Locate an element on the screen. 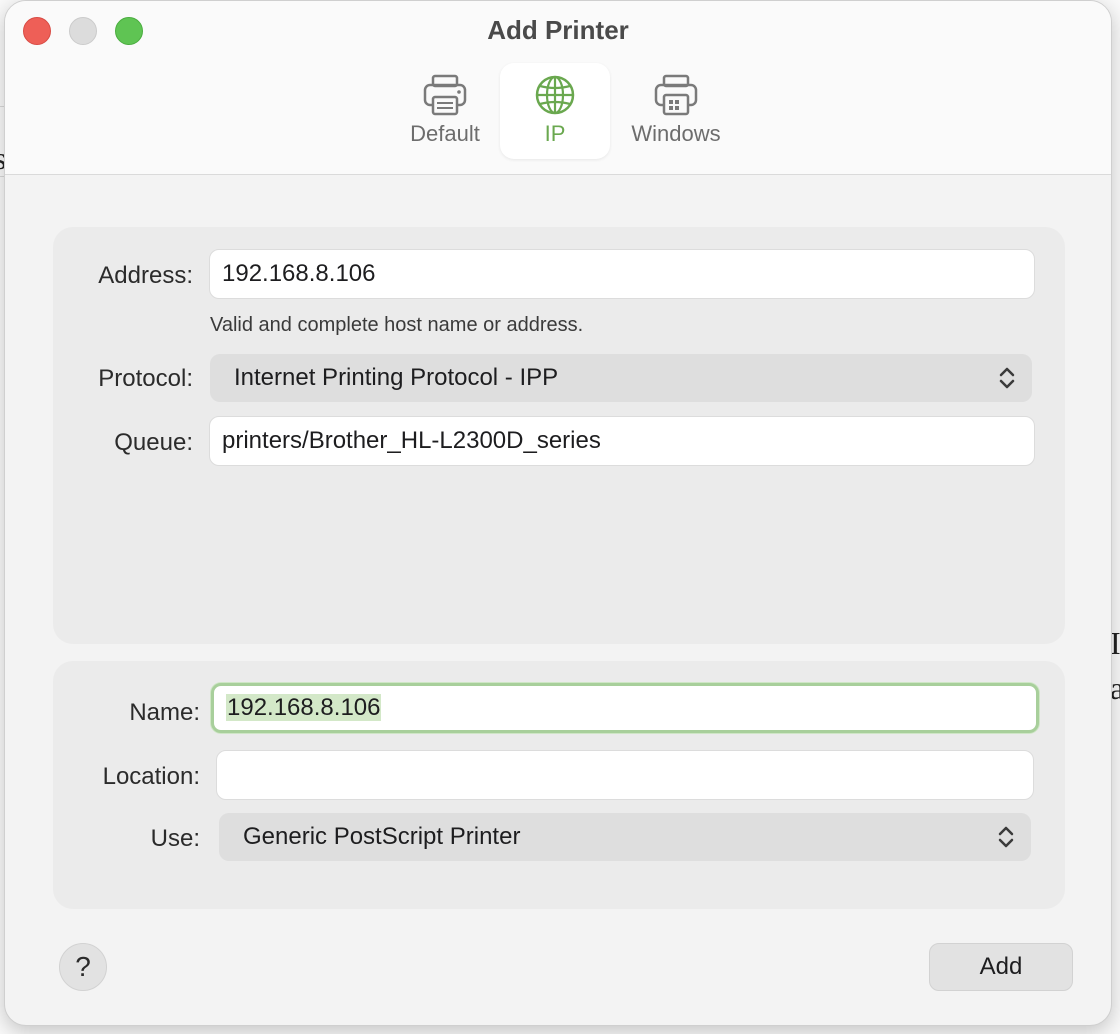 This screenshot has height=1034, width=1120. use-value: Generic PostScript Printer is located at coordinates (382, 836).